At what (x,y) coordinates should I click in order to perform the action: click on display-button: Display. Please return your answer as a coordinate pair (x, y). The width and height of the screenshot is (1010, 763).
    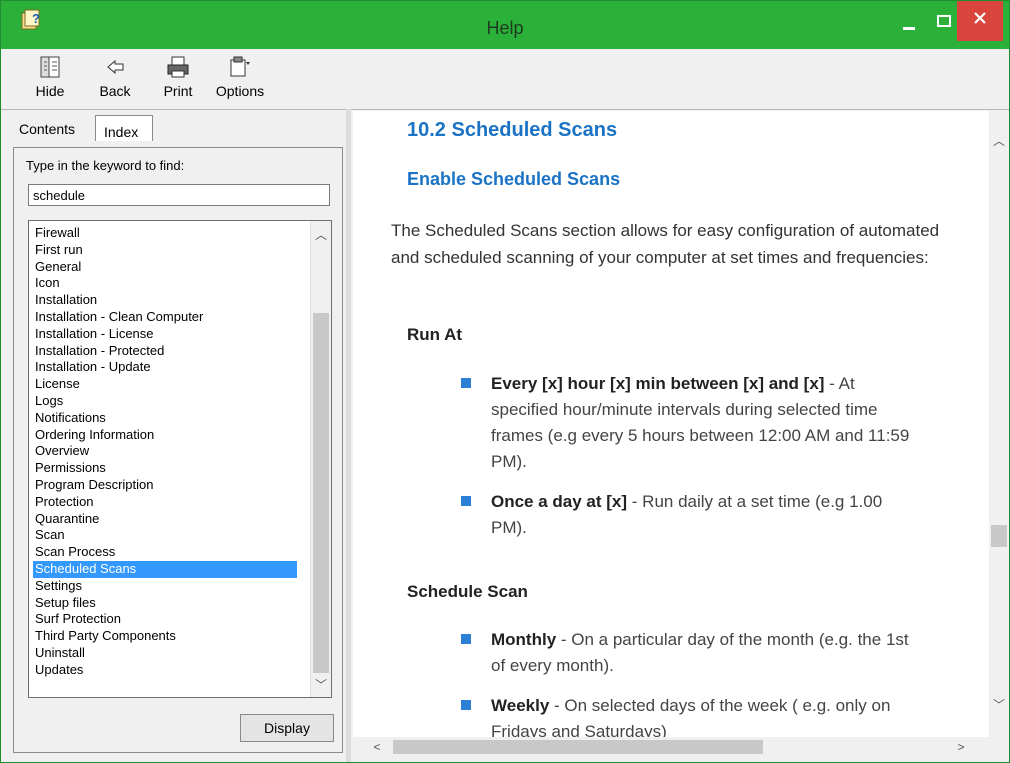
    Looking at the image, I should click on (287, 728).